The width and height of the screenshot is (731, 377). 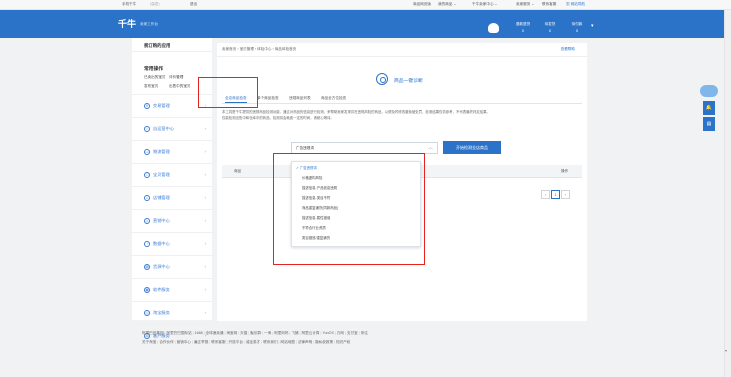 I want to click on breadcrumb: 卖家首页 › 宝贝管理 › 体检中心 › 商品体检首页, so click(x=259, y=49).